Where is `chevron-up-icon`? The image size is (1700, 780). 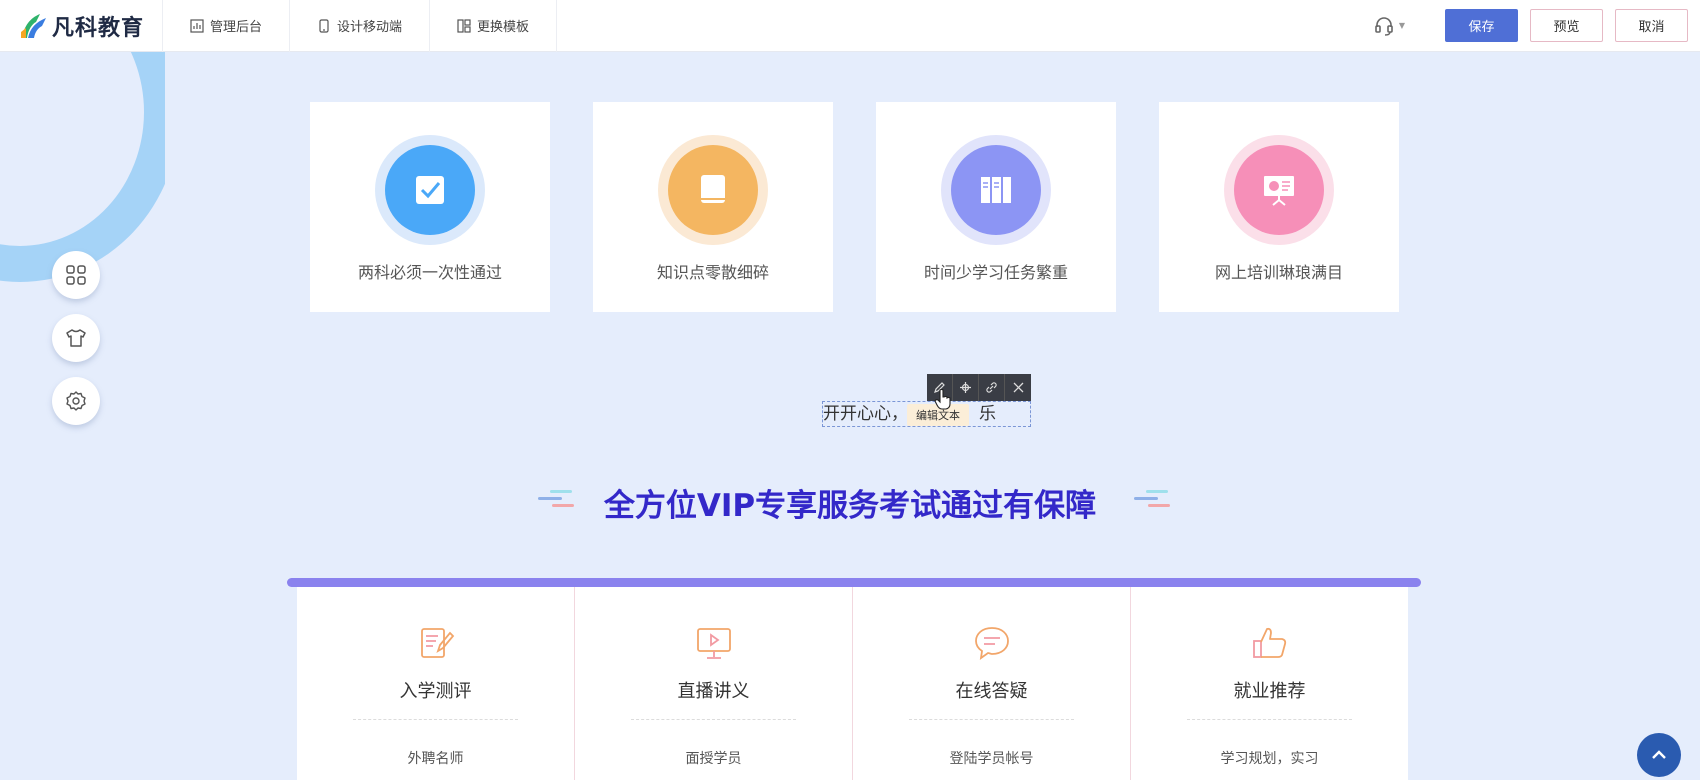 chevron-up-icon is located at coordinates (1659, 754).